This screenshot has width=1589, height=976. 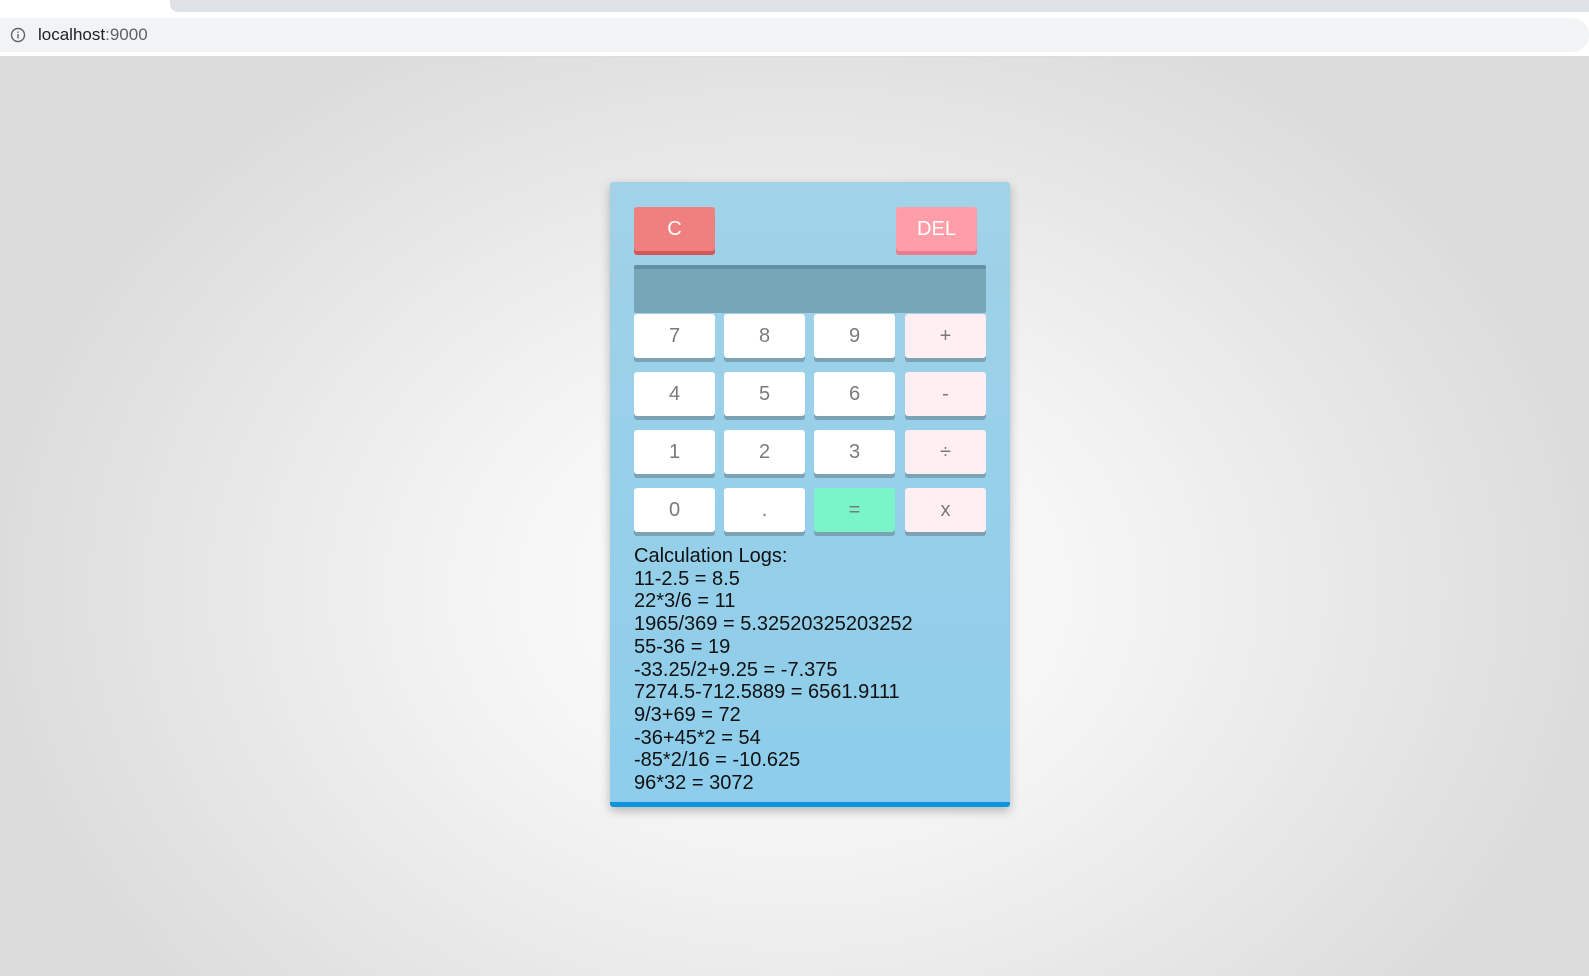 I want to click on calculator-display, so click(x=810, y=289).